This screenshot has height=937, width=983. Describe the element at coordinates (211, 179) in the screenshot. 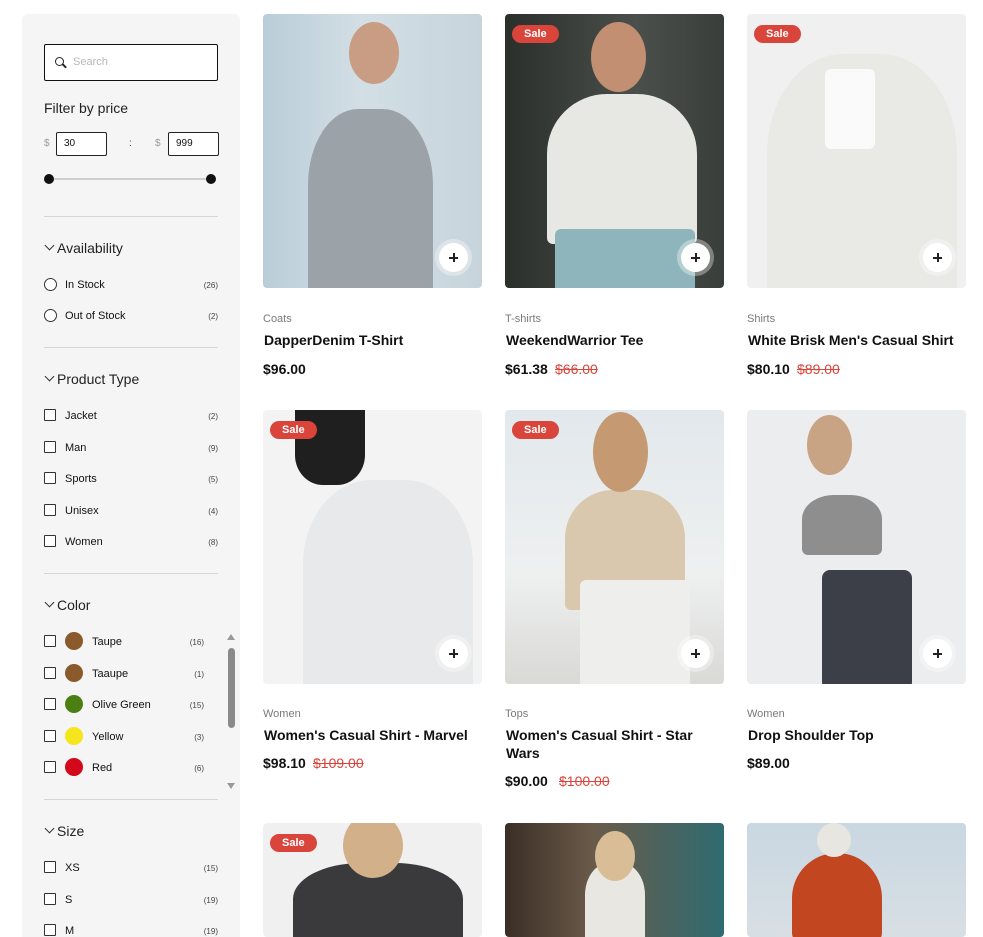

I see `price-slider-max-handle` at that location.